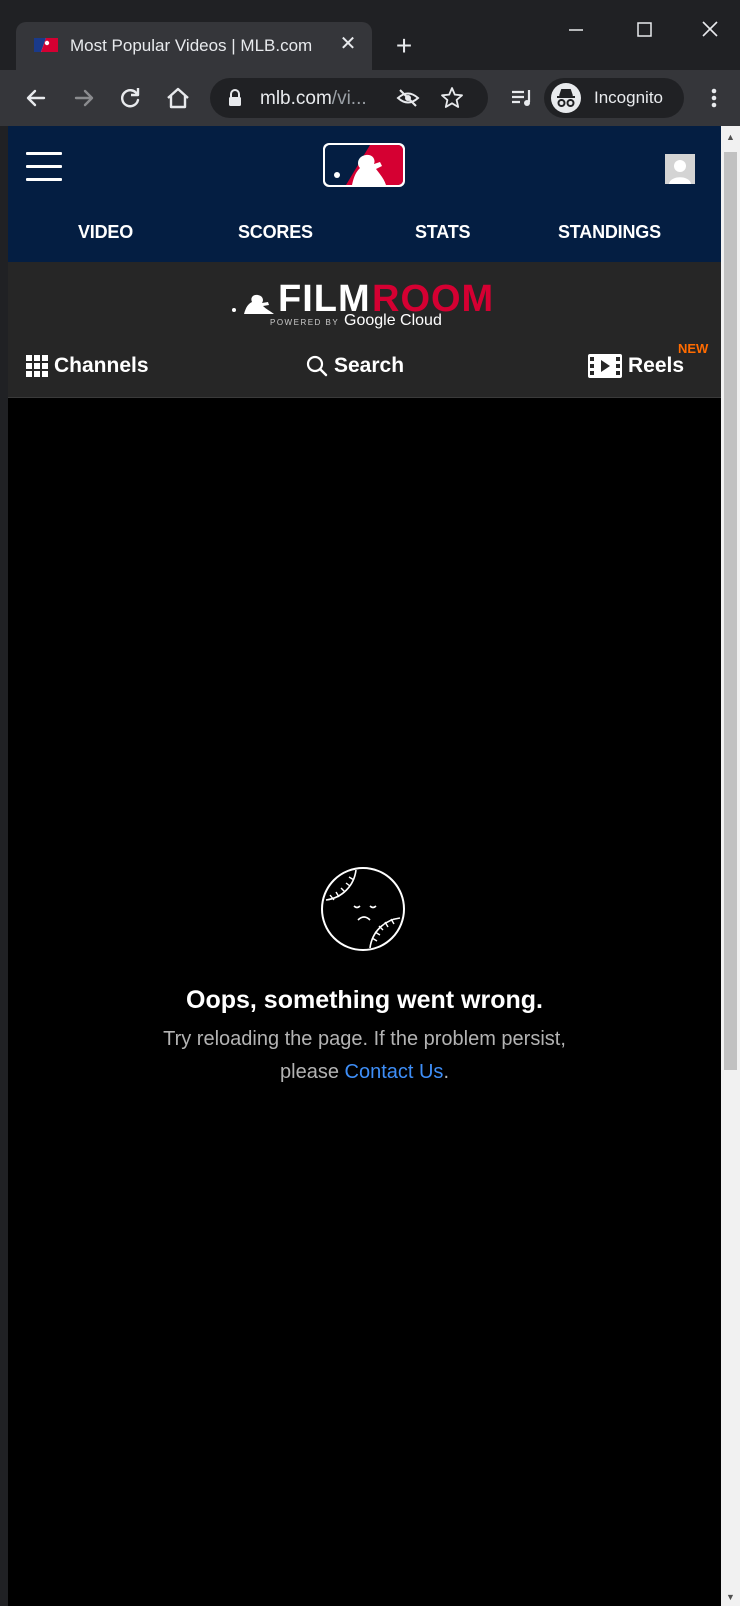  Describe the element at coordinates (178, 98) in the screenshot. I see `home-icon` at that location.